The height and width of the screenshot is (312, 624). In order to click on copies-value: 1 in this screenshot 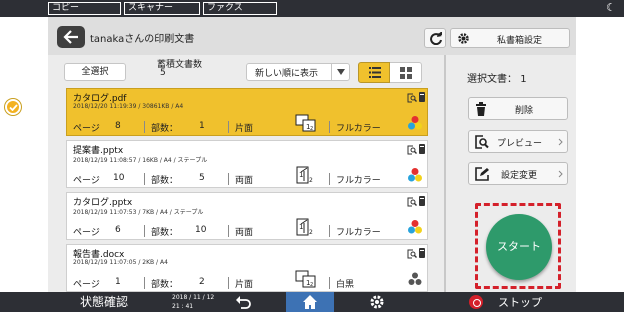, I will do `click(202, 126)`.